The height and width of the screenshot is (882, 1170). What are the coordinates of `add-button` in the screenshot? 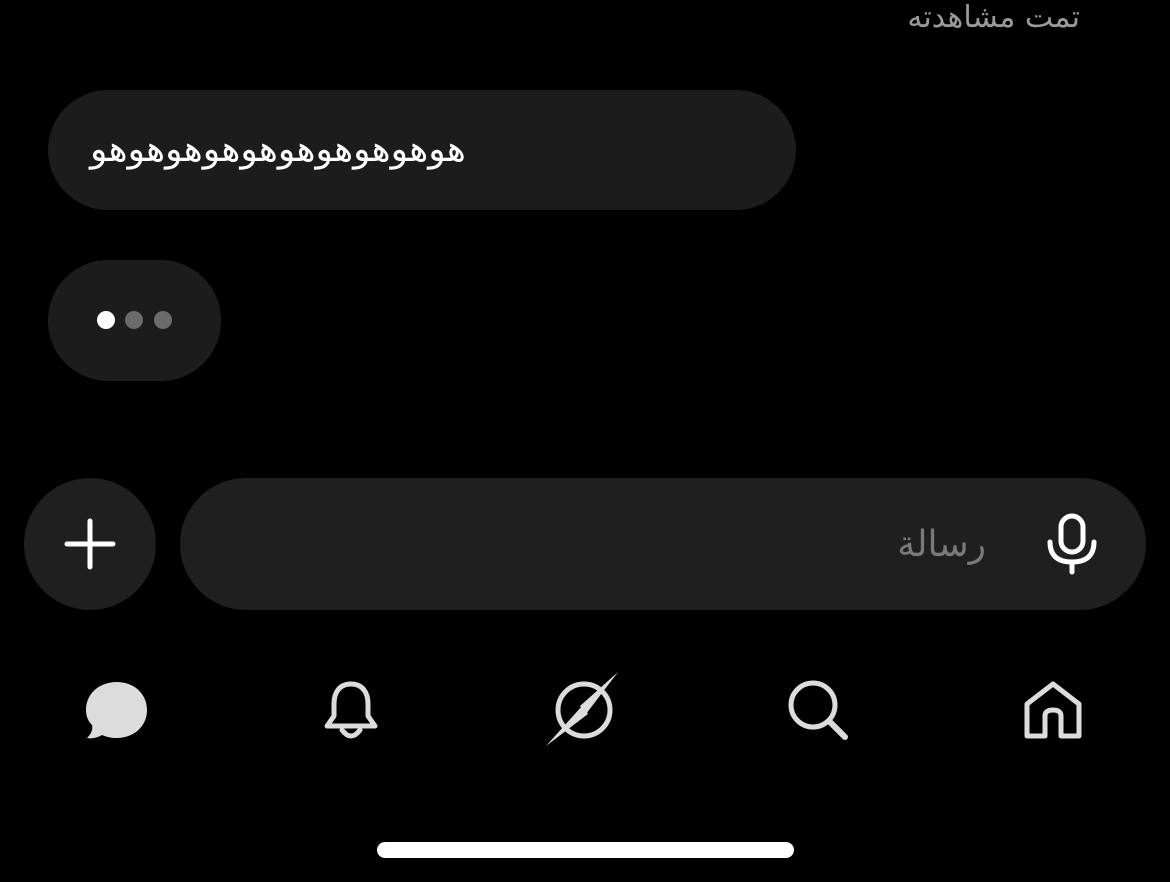 It's located at (90, 544).